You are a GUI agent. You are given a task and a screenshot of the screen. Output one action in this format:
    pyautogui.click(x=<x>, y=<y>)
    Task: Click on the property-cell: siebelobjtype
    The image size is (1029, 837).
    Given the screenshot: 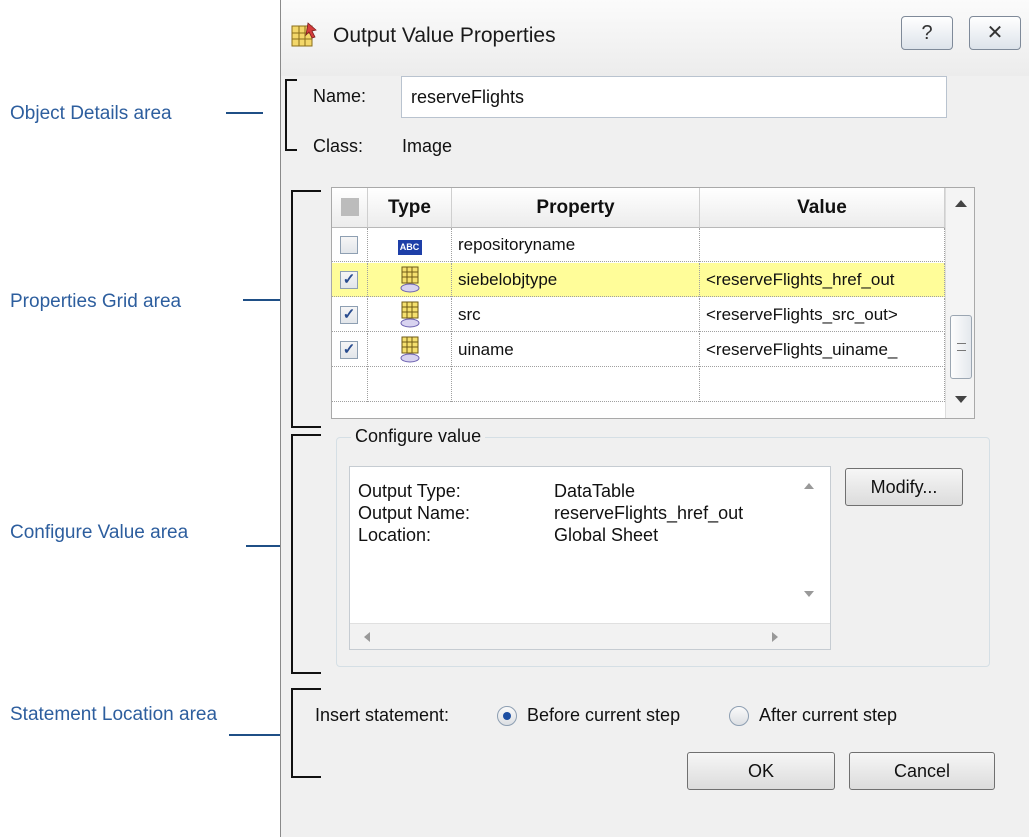 What is the action you would take?
    pyautogui.click(x=576, y=280)
    